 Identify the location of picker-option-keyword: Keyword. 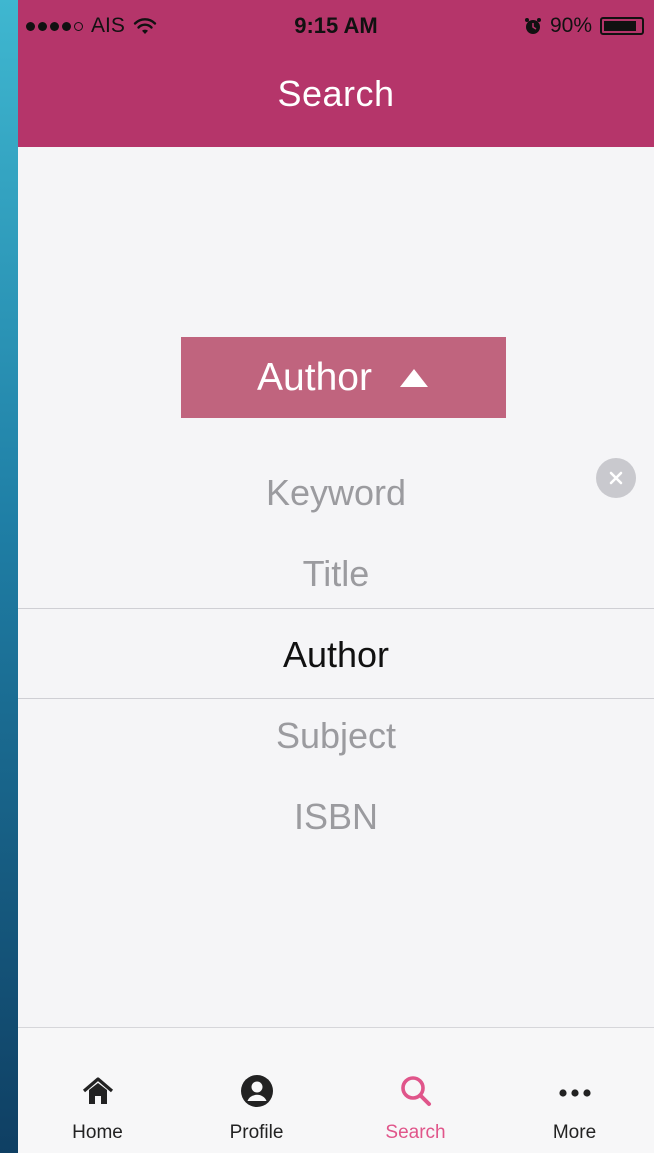
(336, 492).